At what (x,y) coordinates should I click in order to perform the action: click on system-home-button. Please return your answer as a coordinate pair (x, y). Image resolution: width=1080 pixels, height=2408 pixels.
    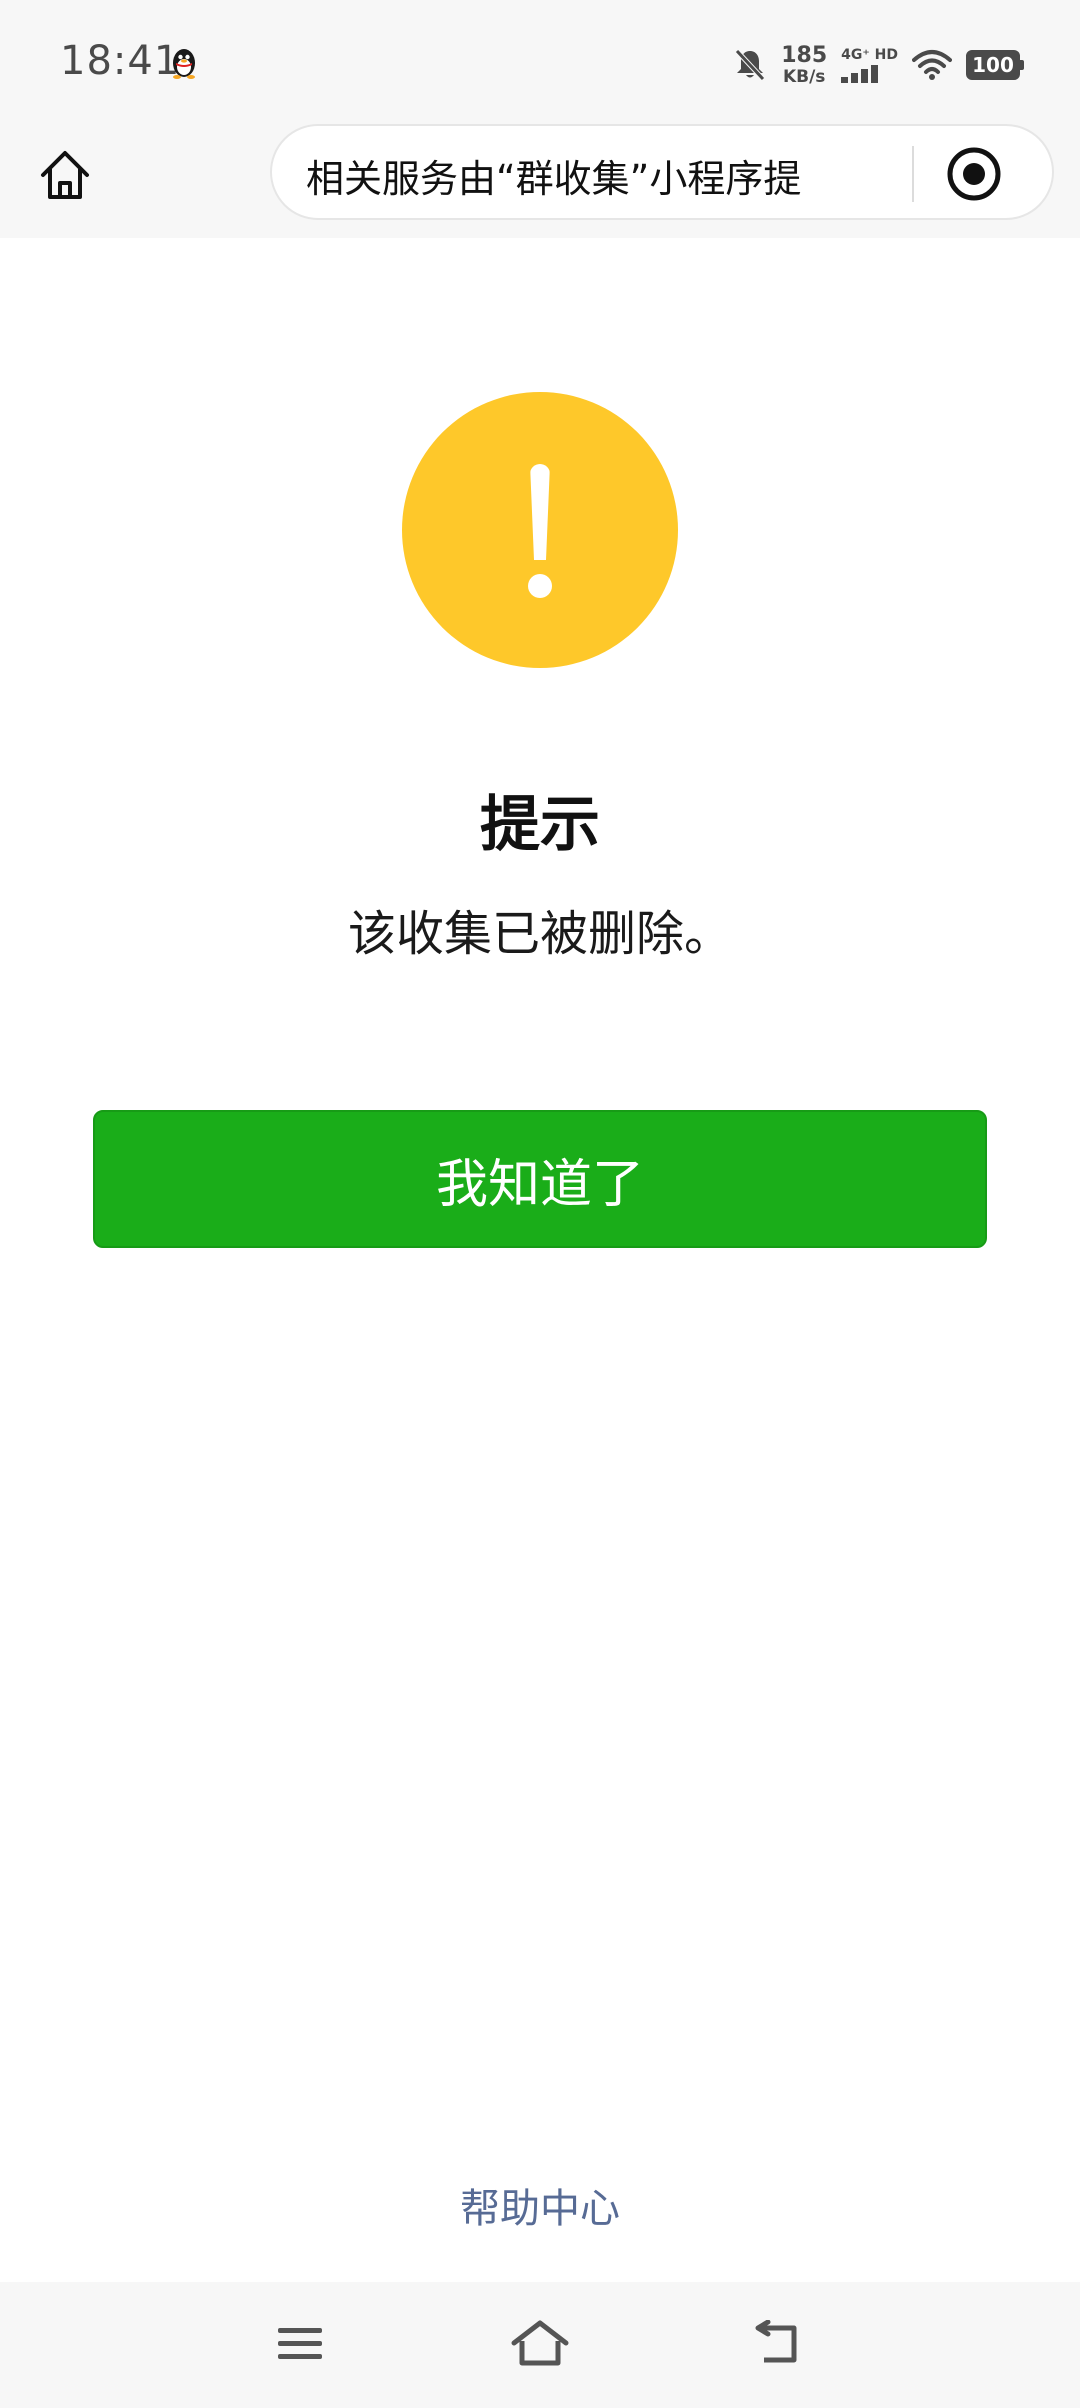
    Looking at the image, I should click on (540, 2344).